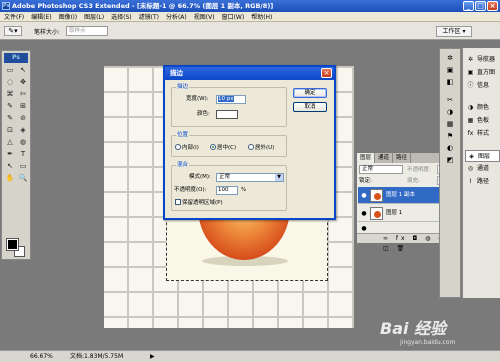  What do you see at coordinates (41, 356) in the screenshot?
I see `zoom-level: 66.67%` at bounding box center [41, 356].